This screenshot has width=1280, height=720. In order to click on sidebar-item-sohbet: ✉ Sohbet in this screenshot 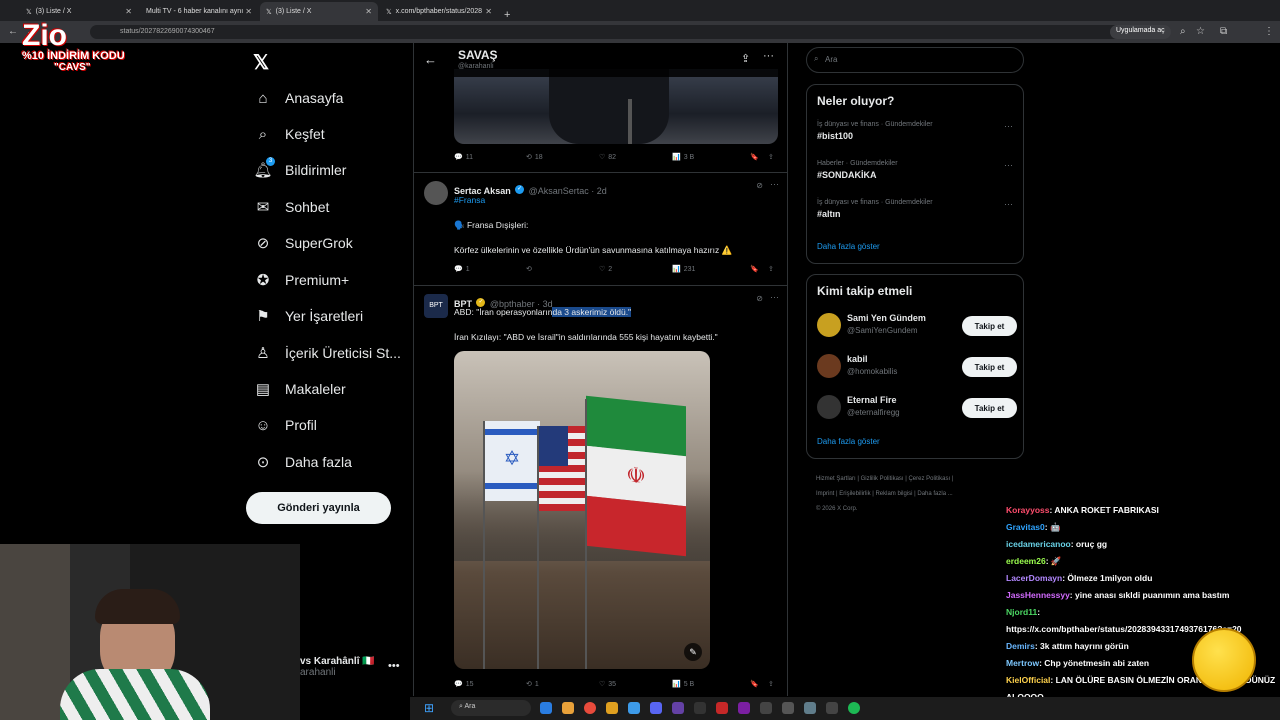, I will do `click(292, 207)`.